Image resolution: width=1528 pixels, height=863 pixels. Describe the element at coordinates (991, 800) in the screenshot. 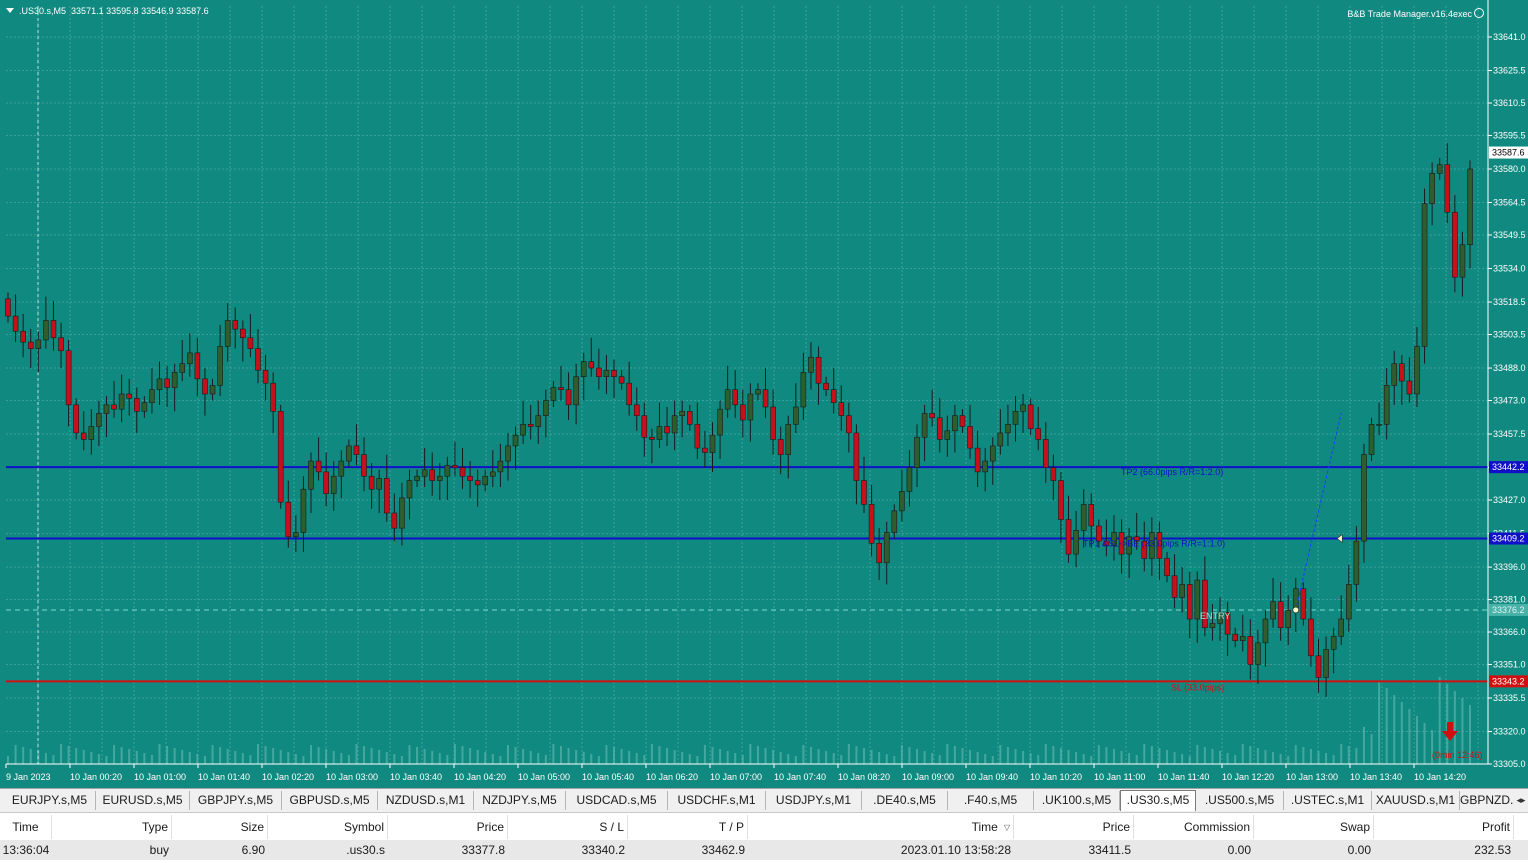

I see `tab-f40-s-m5: .F40.s,M5` at that location.